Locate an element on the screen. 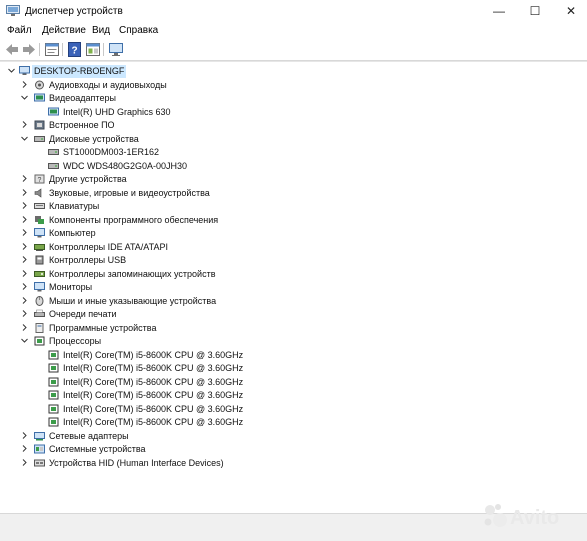 The width and height of the screenshot is (587, 541). printer-icon is located at coordinates (39, 313).